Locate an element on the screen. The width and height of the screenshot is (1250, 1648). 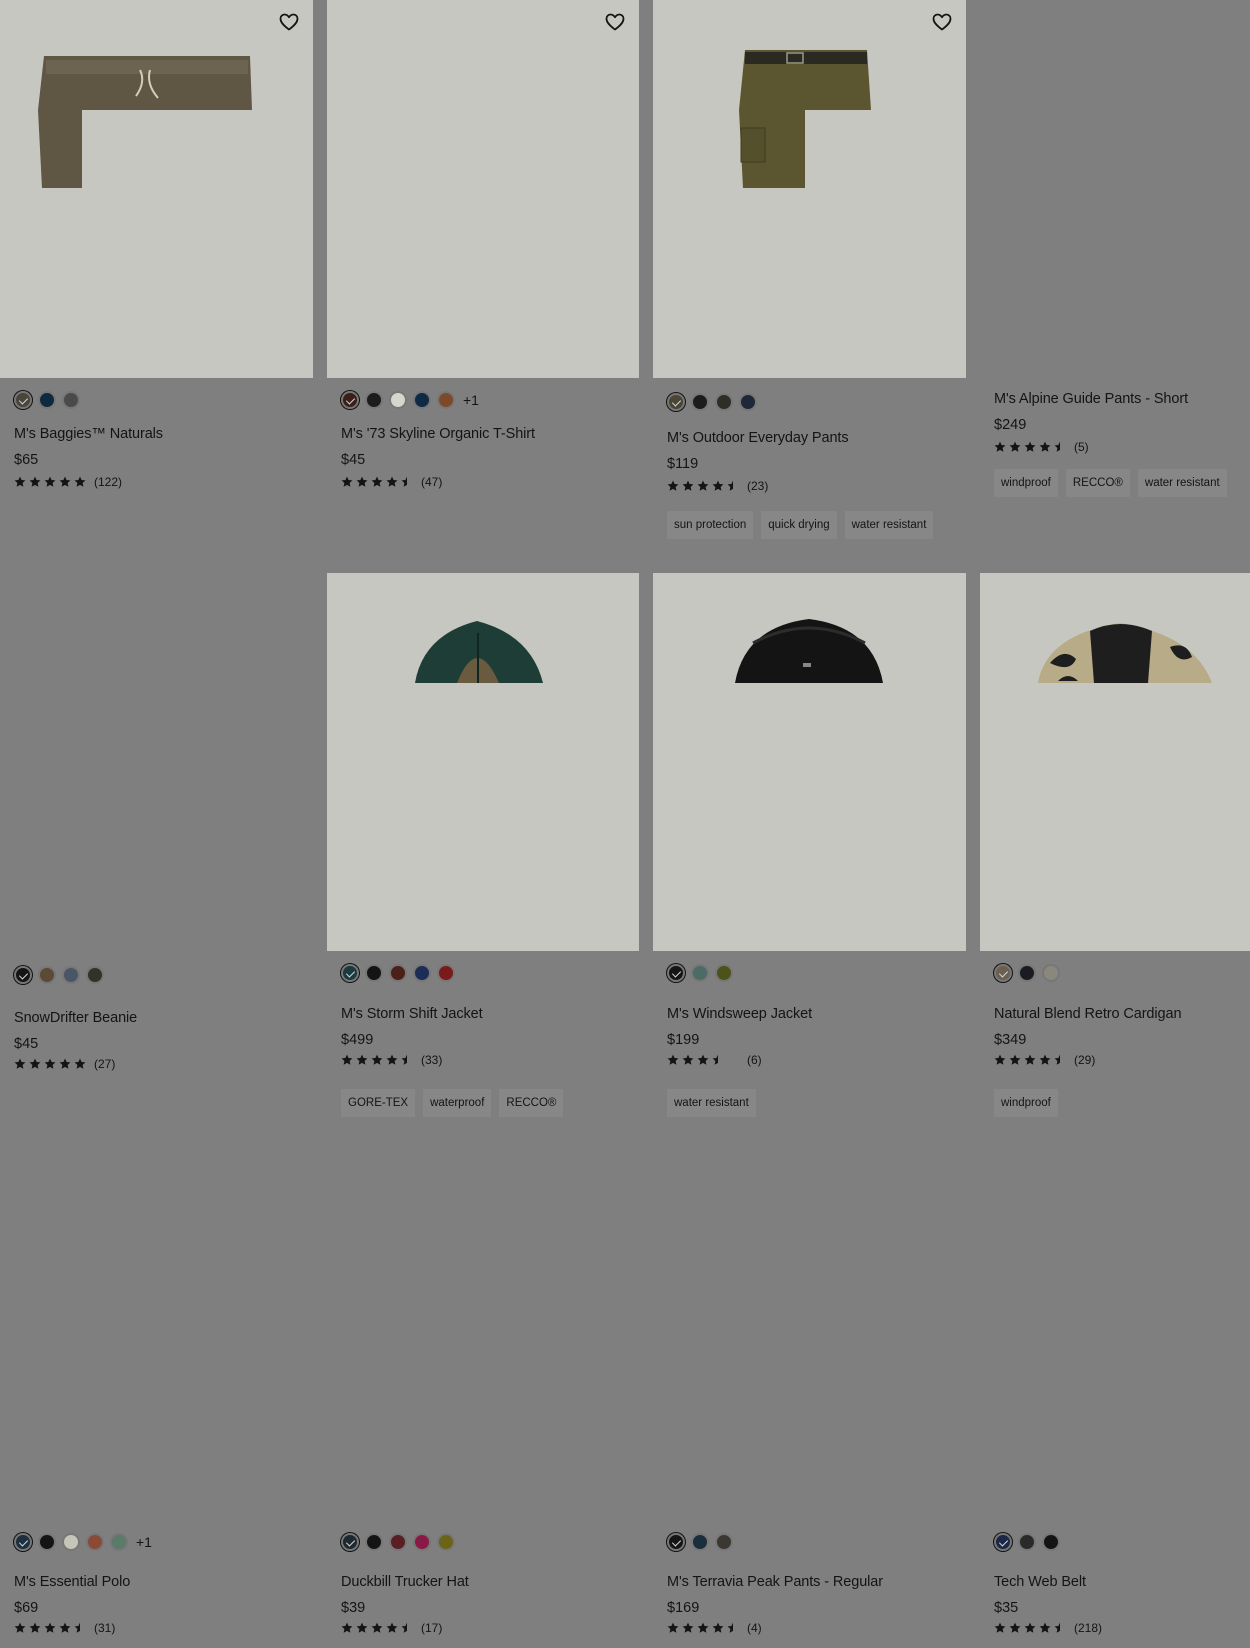
product-rating: (6) is located at coordinates (714, 1060).